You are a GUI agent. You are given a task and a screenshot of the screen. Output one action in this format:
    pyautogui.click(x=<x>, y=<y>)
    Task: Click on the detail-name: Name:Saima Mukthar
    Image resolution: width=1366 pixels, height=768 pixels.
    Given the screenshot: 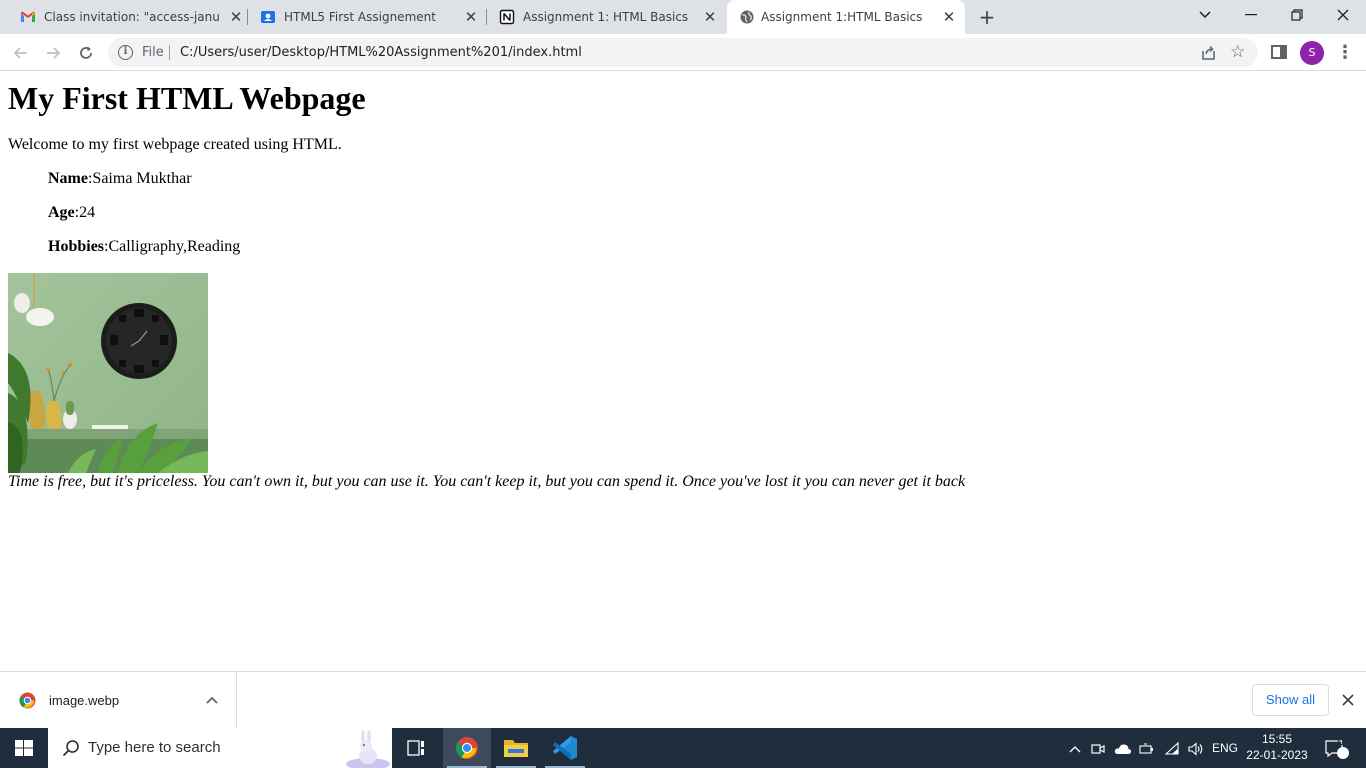 What is the action you would take?
    pyautogui.click(x=120, y=179)
    